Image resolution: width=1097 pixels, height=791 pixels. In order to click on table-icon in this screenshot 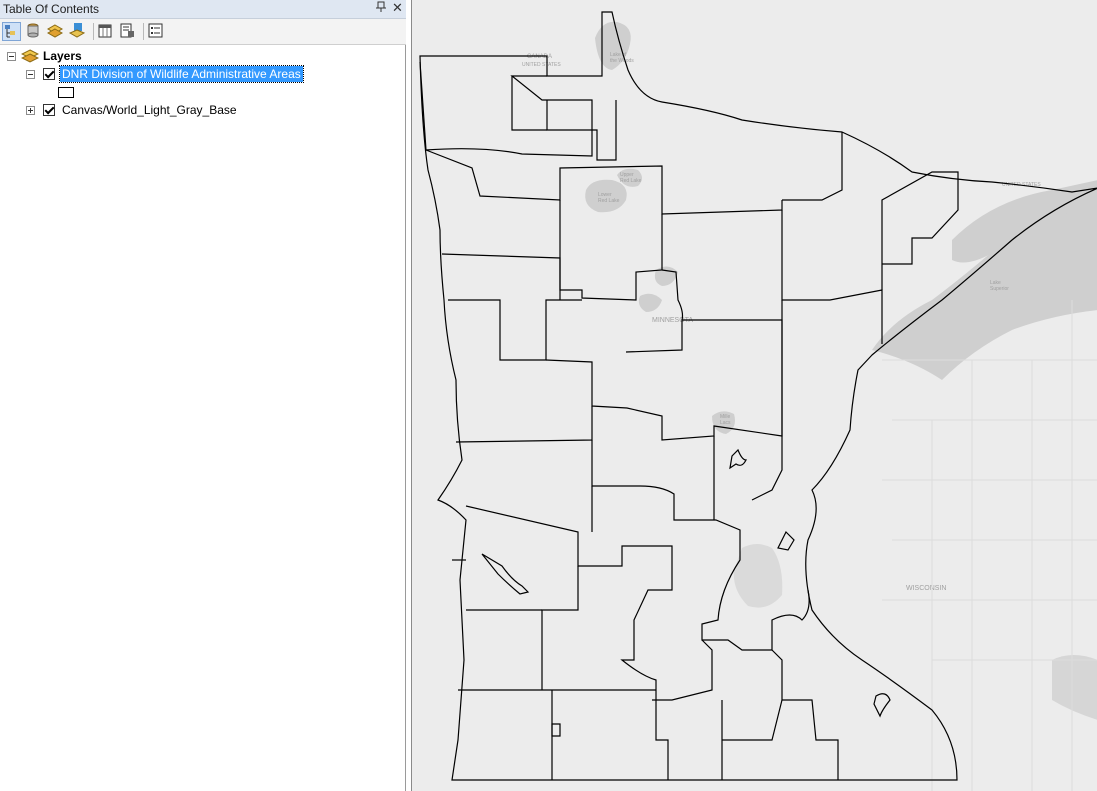, I will do `click(105, 31)`.